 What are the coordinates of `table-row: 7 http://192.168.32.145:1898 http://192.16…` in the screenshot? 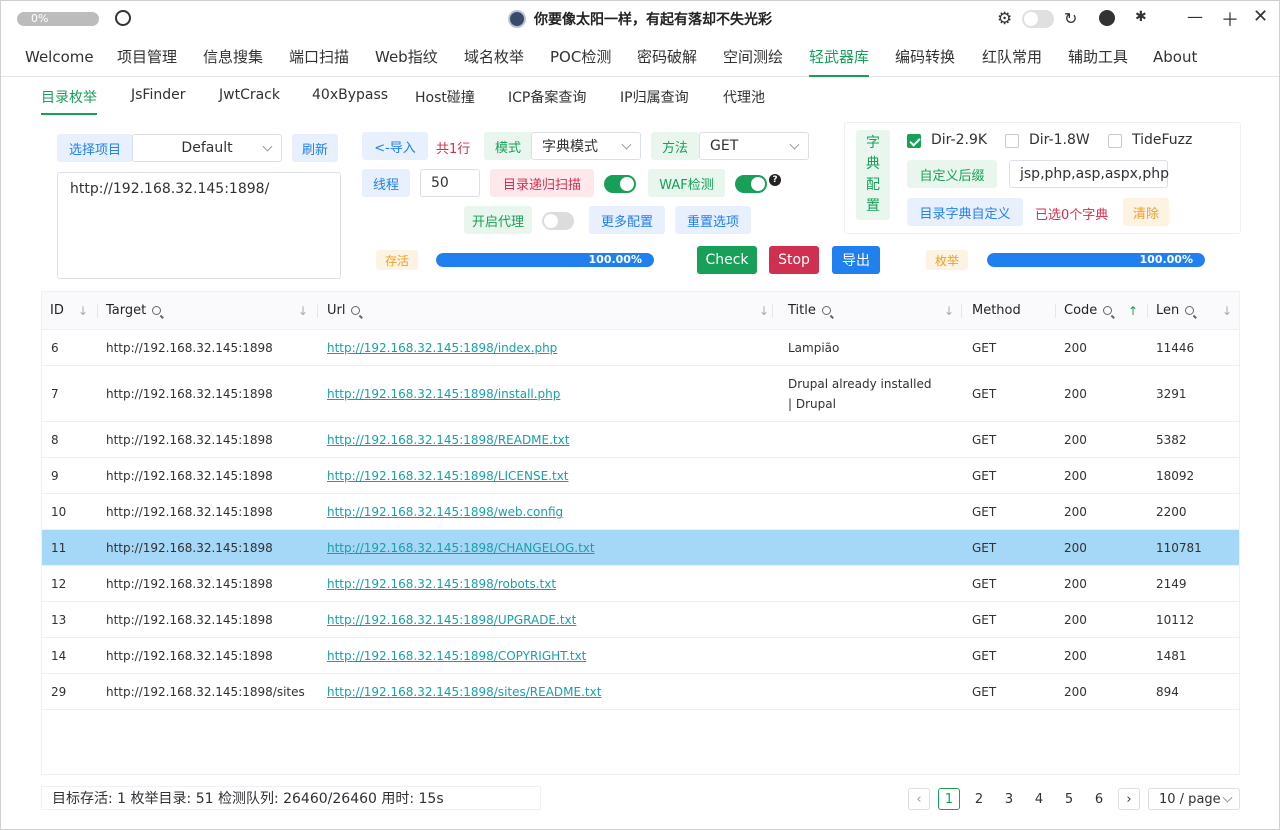 It's located at (640, 394).